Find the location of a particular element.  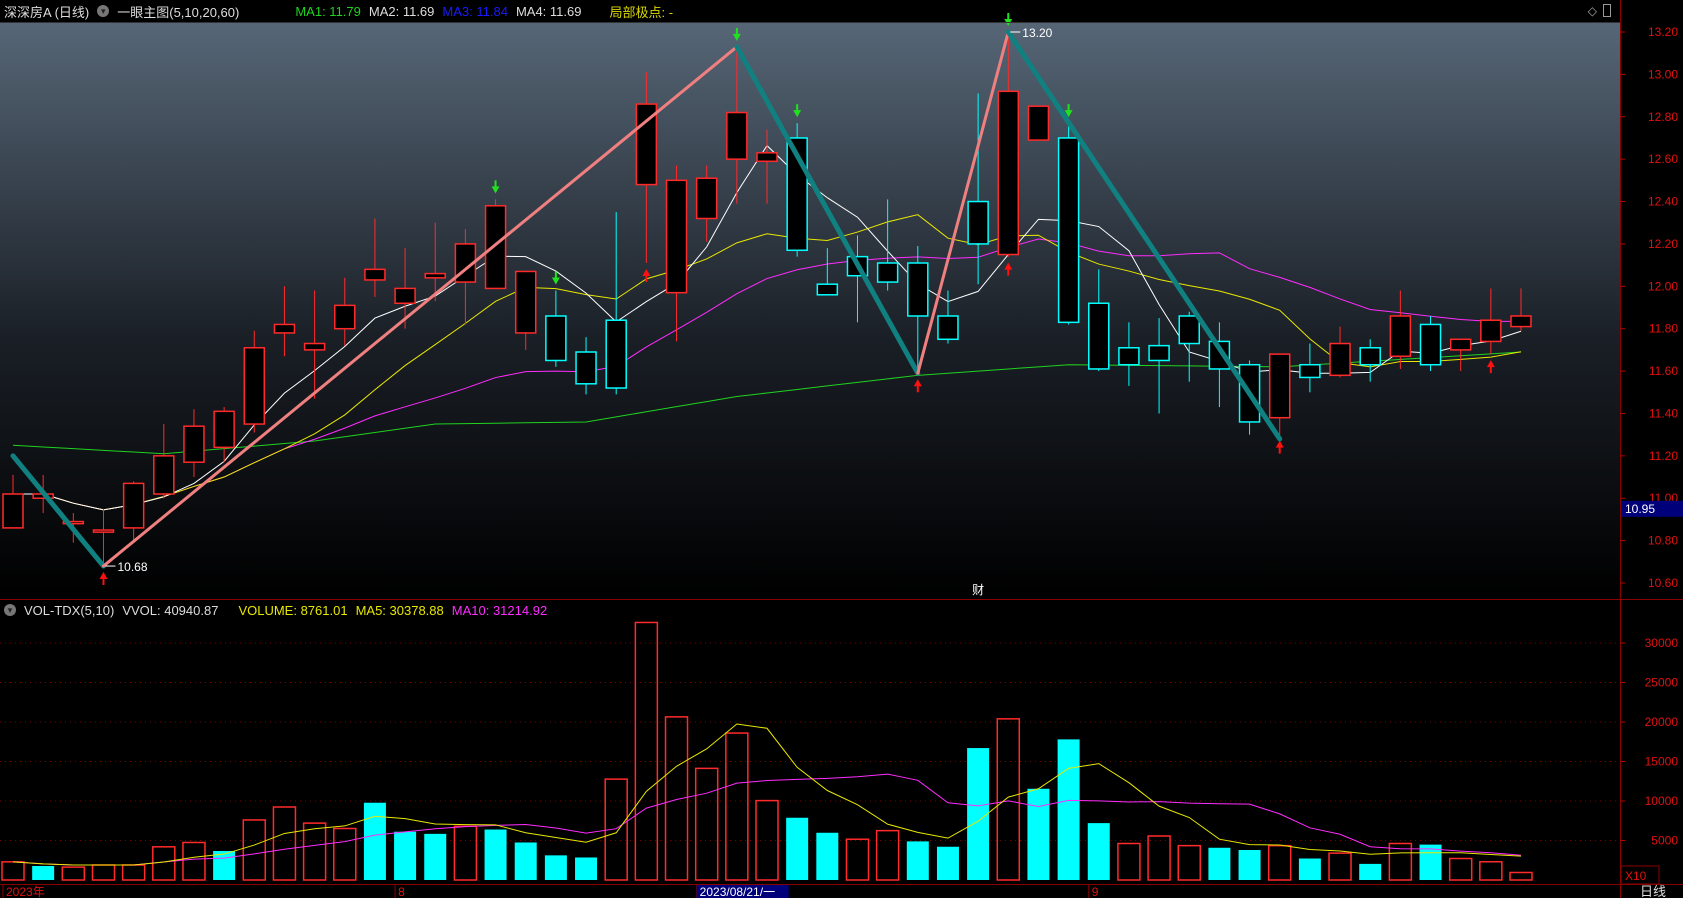

price-tick-label: 11.20 is located at coordinates (1663, 456).